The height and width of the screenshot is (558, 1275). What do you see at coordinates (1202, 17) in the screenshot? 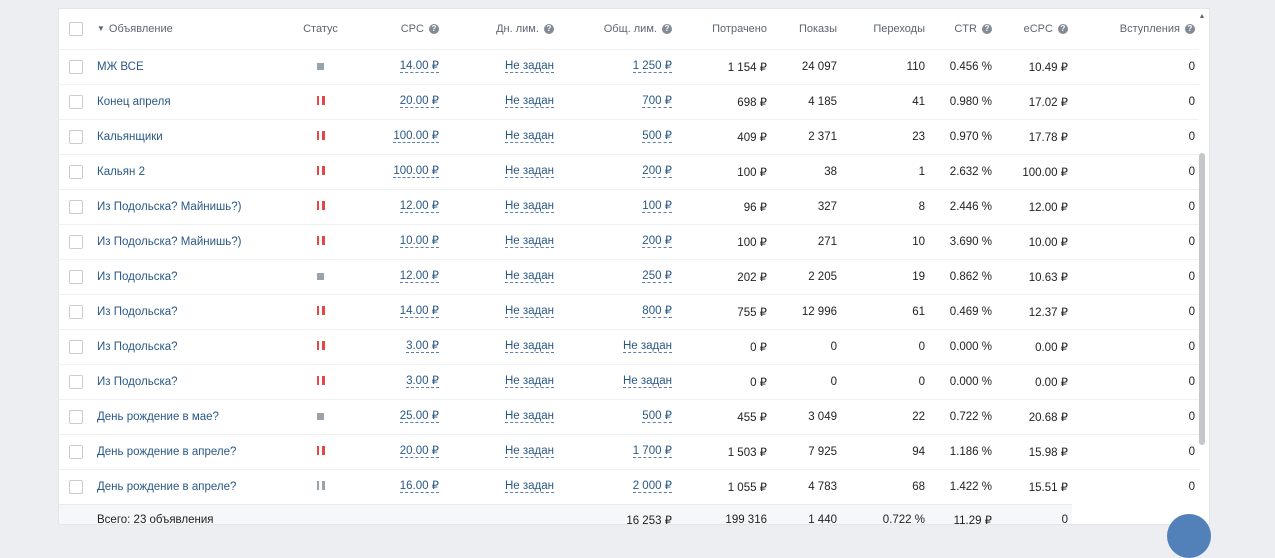
I see `scroll-up-arrow-icon: ▲` at bounding box center [1202, 17].